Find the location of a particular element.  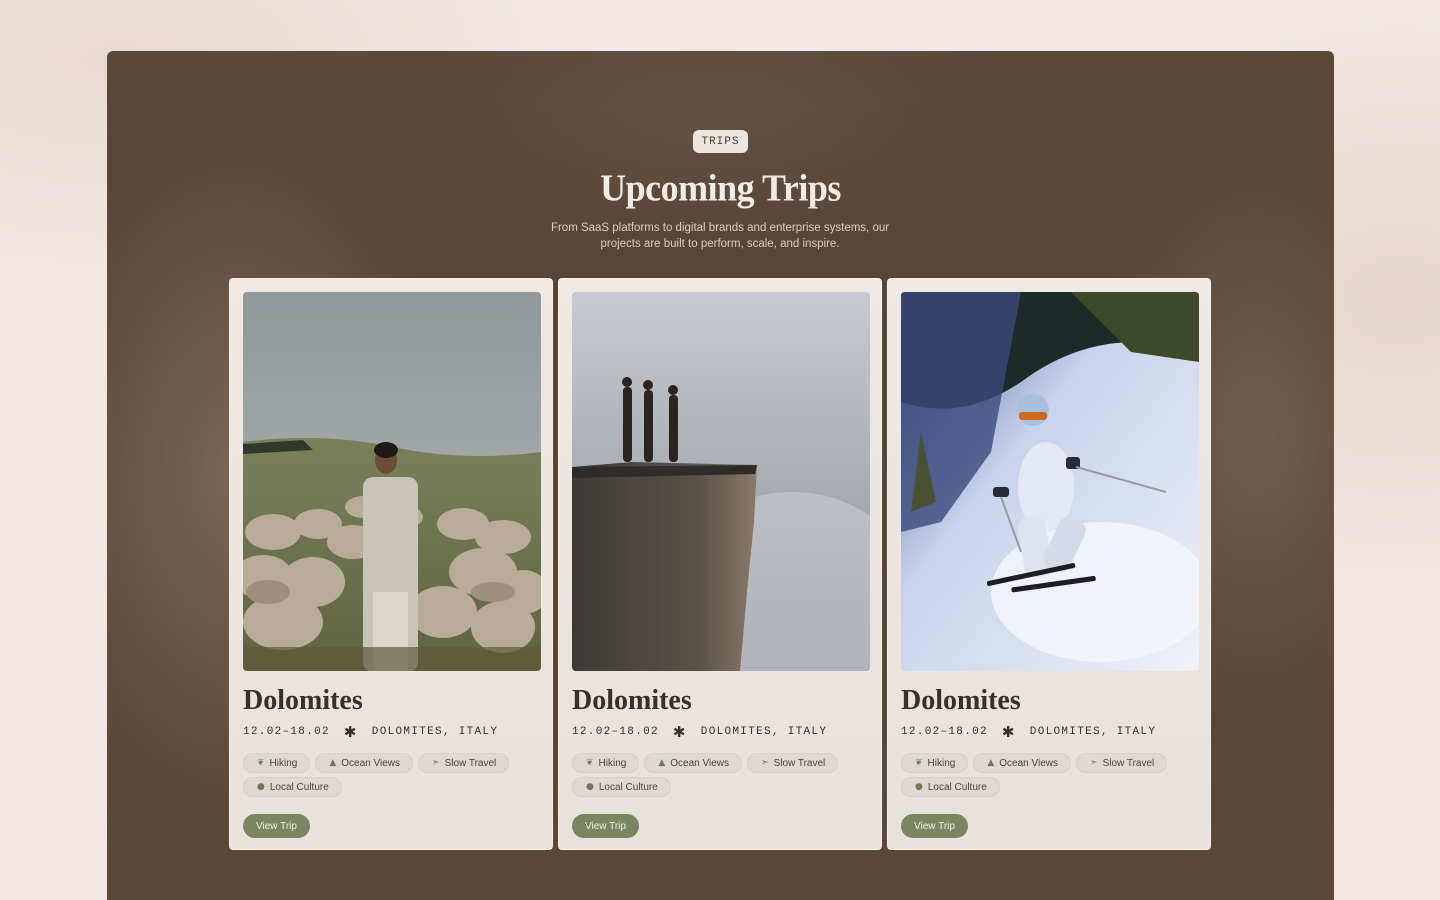

trip-photo-cliff-edge is located at coordinates (721, 481).